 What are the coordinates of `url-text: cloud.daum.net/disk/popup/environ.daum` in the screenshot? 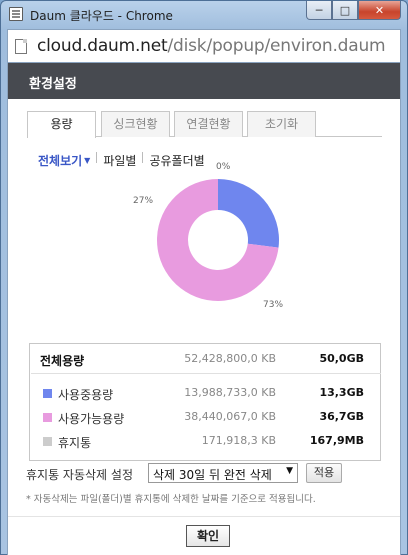 It's located at (211, 46).